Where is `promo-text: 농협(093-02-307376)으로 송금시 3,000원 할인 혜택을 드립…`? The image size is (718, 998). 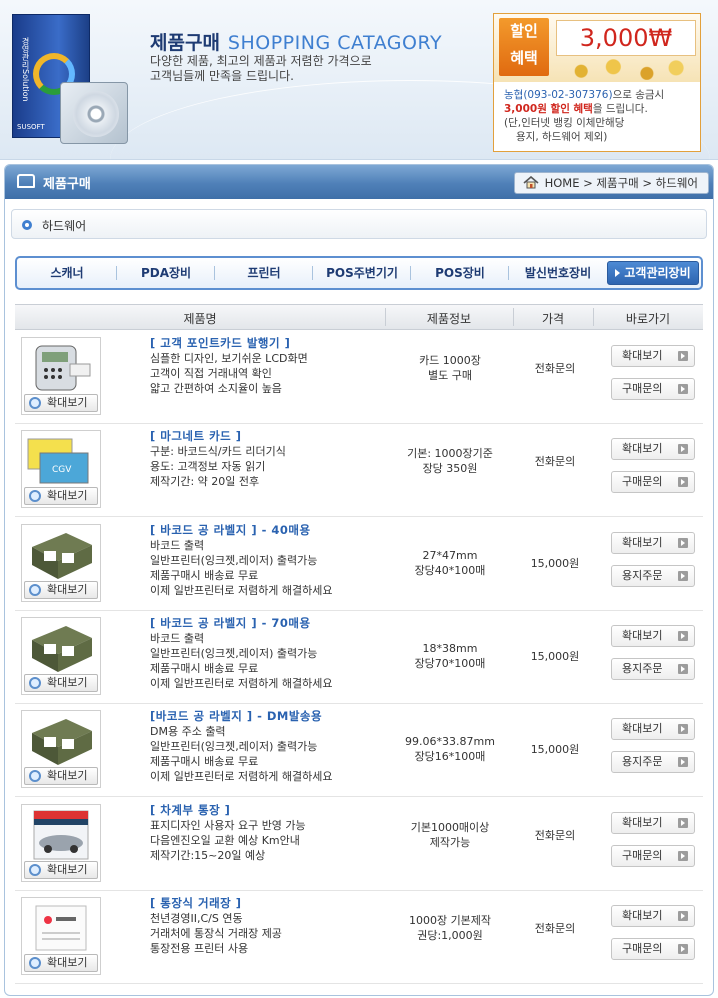 promo-text: 농협(093-02-307376)으로 송금시 3,000원 할인 혜택을 드립… is located at coordinates (599, 116).